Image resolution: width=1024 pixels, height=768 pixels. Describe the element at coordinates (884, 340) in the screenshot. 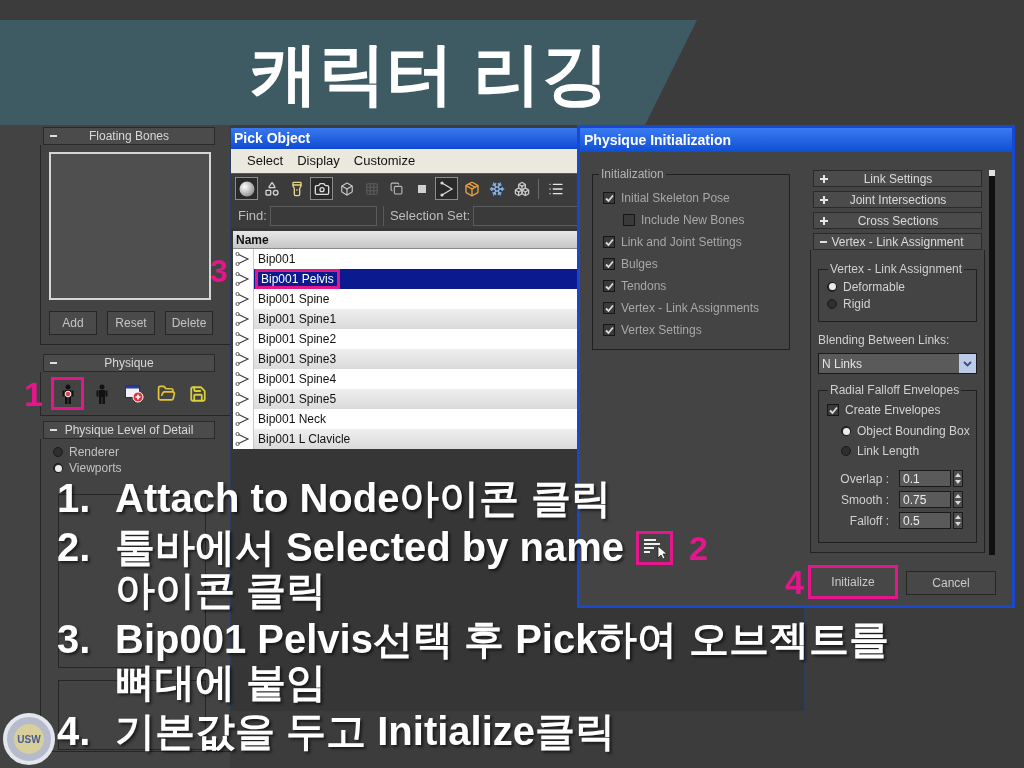

I see `field-label: Blending Between Links:` at that location.